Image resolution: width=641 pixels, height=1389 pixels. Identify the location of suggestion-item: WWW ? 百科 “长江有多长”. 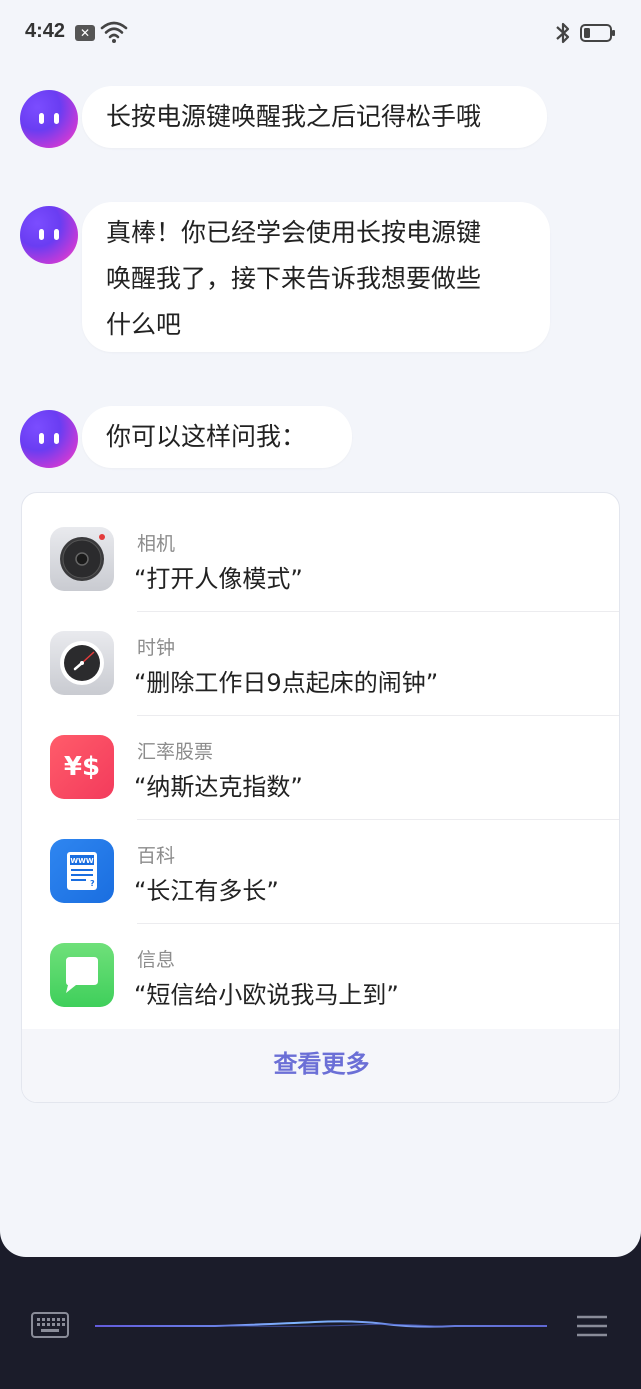
(320, 857).